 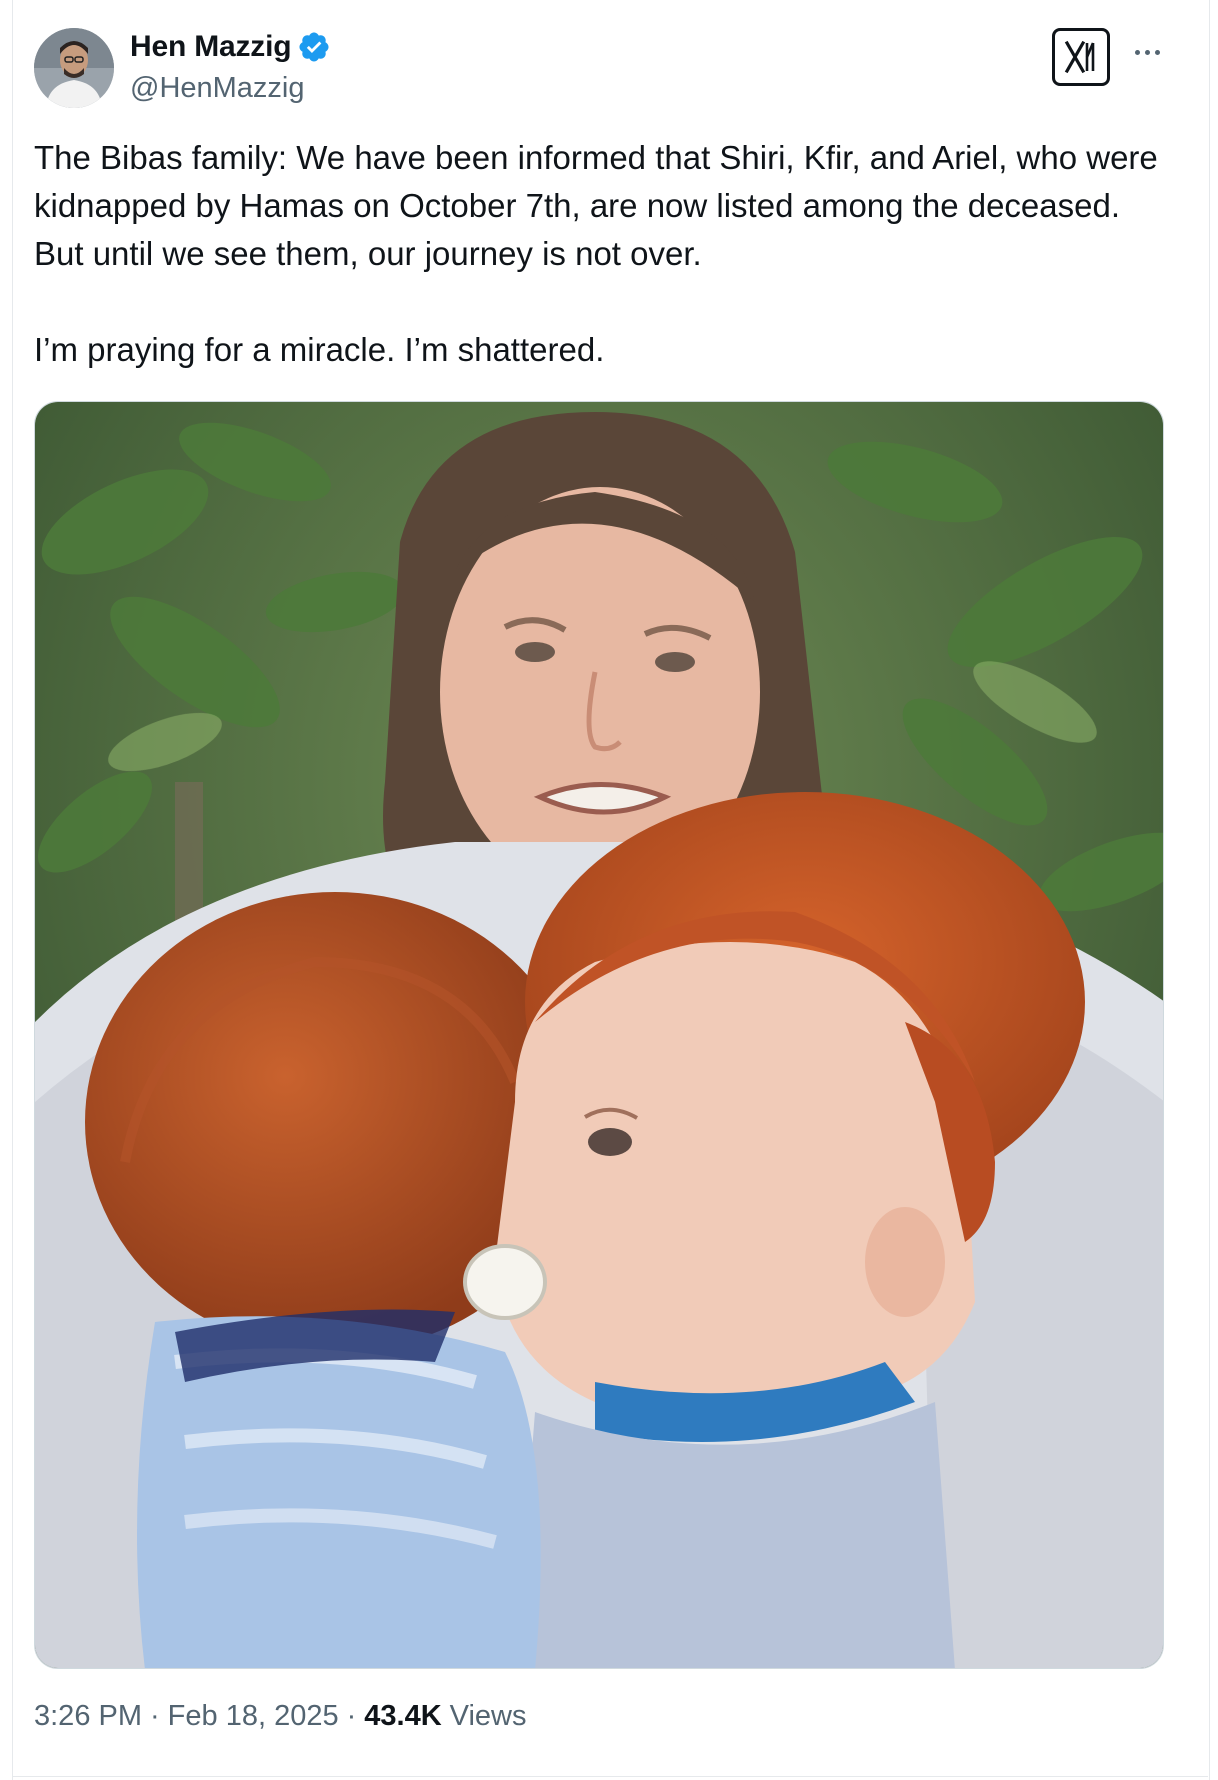 I want to click on more-options-icon, so click(x=1147, y=52).